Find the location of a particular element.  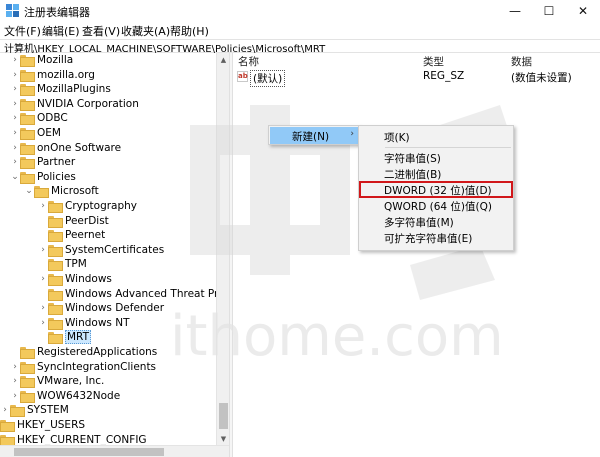

menu-item-new: 新建(N) › is located at coordinates (314, 135).